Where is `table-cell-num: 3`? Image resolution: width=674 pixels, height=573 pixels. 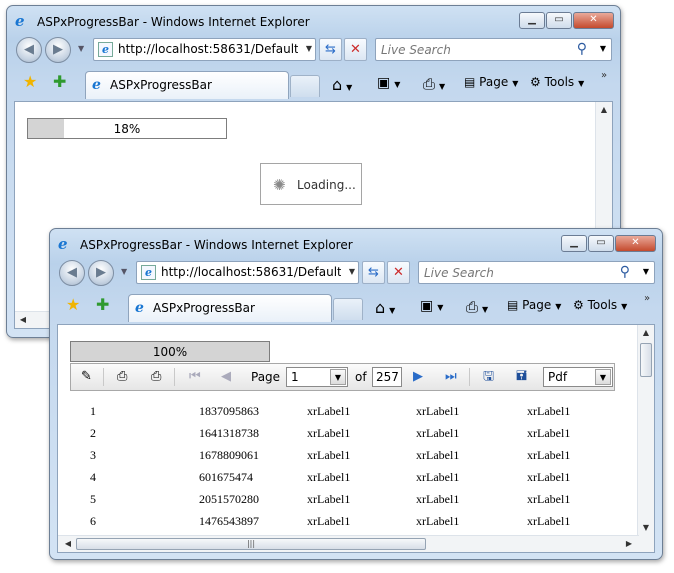 table-cell-num: 3 is located at coordinates (93, 455).